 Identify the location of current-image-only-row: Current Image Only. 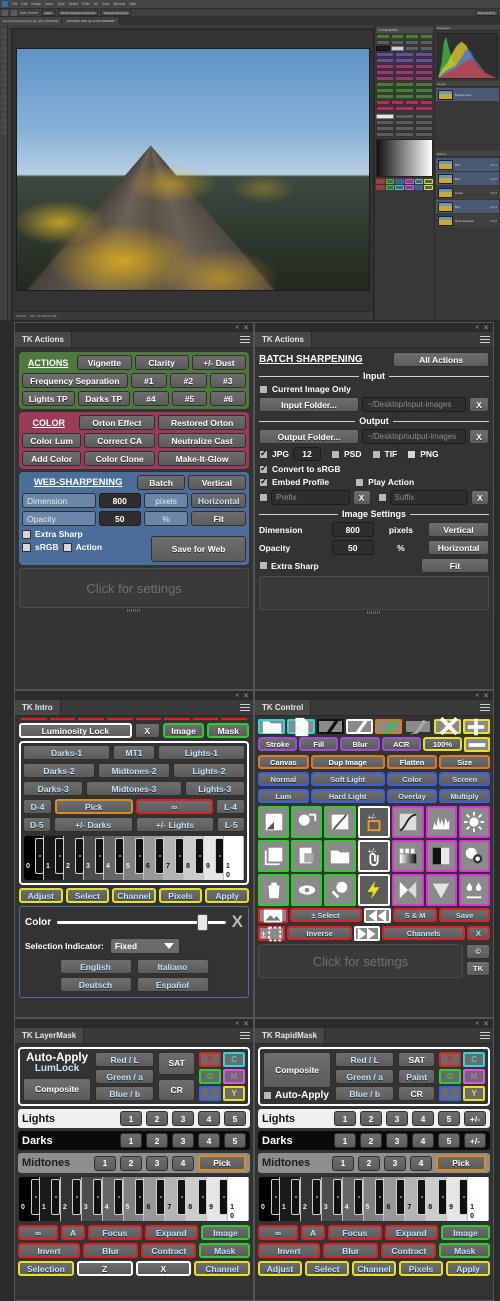
(374, 389).